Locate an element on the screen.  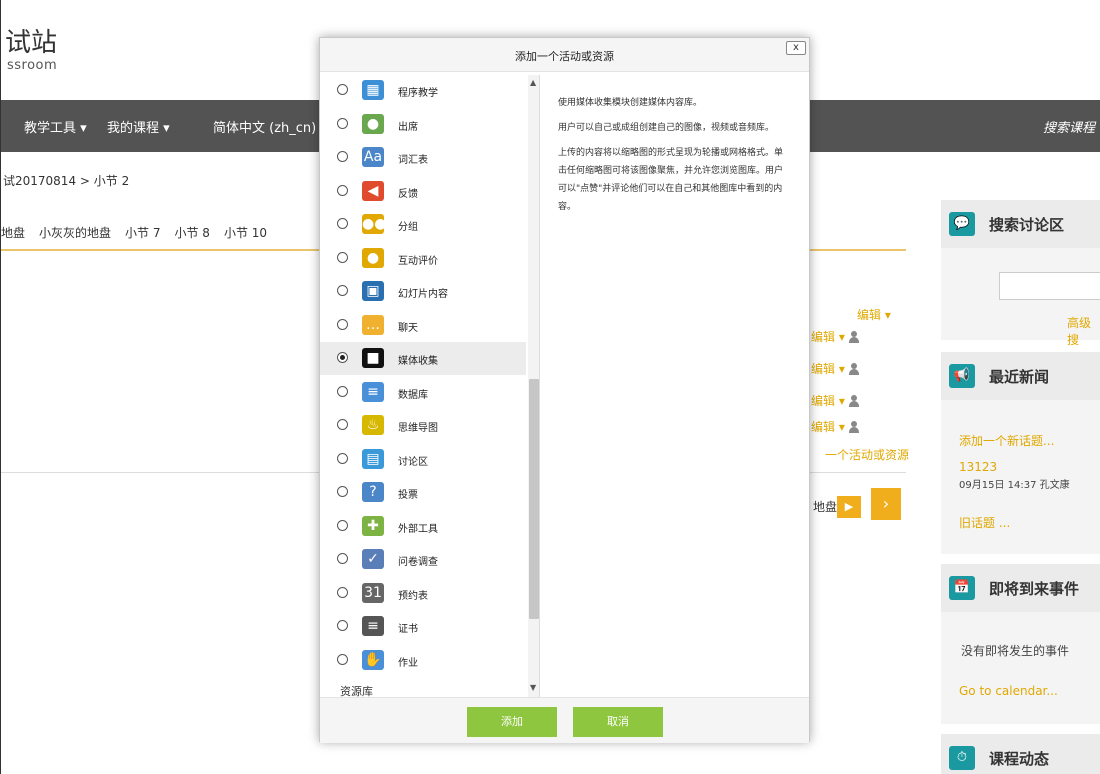
block-recent-activity: ⏱ 课程动态 is located at coordinates (1020, 754).